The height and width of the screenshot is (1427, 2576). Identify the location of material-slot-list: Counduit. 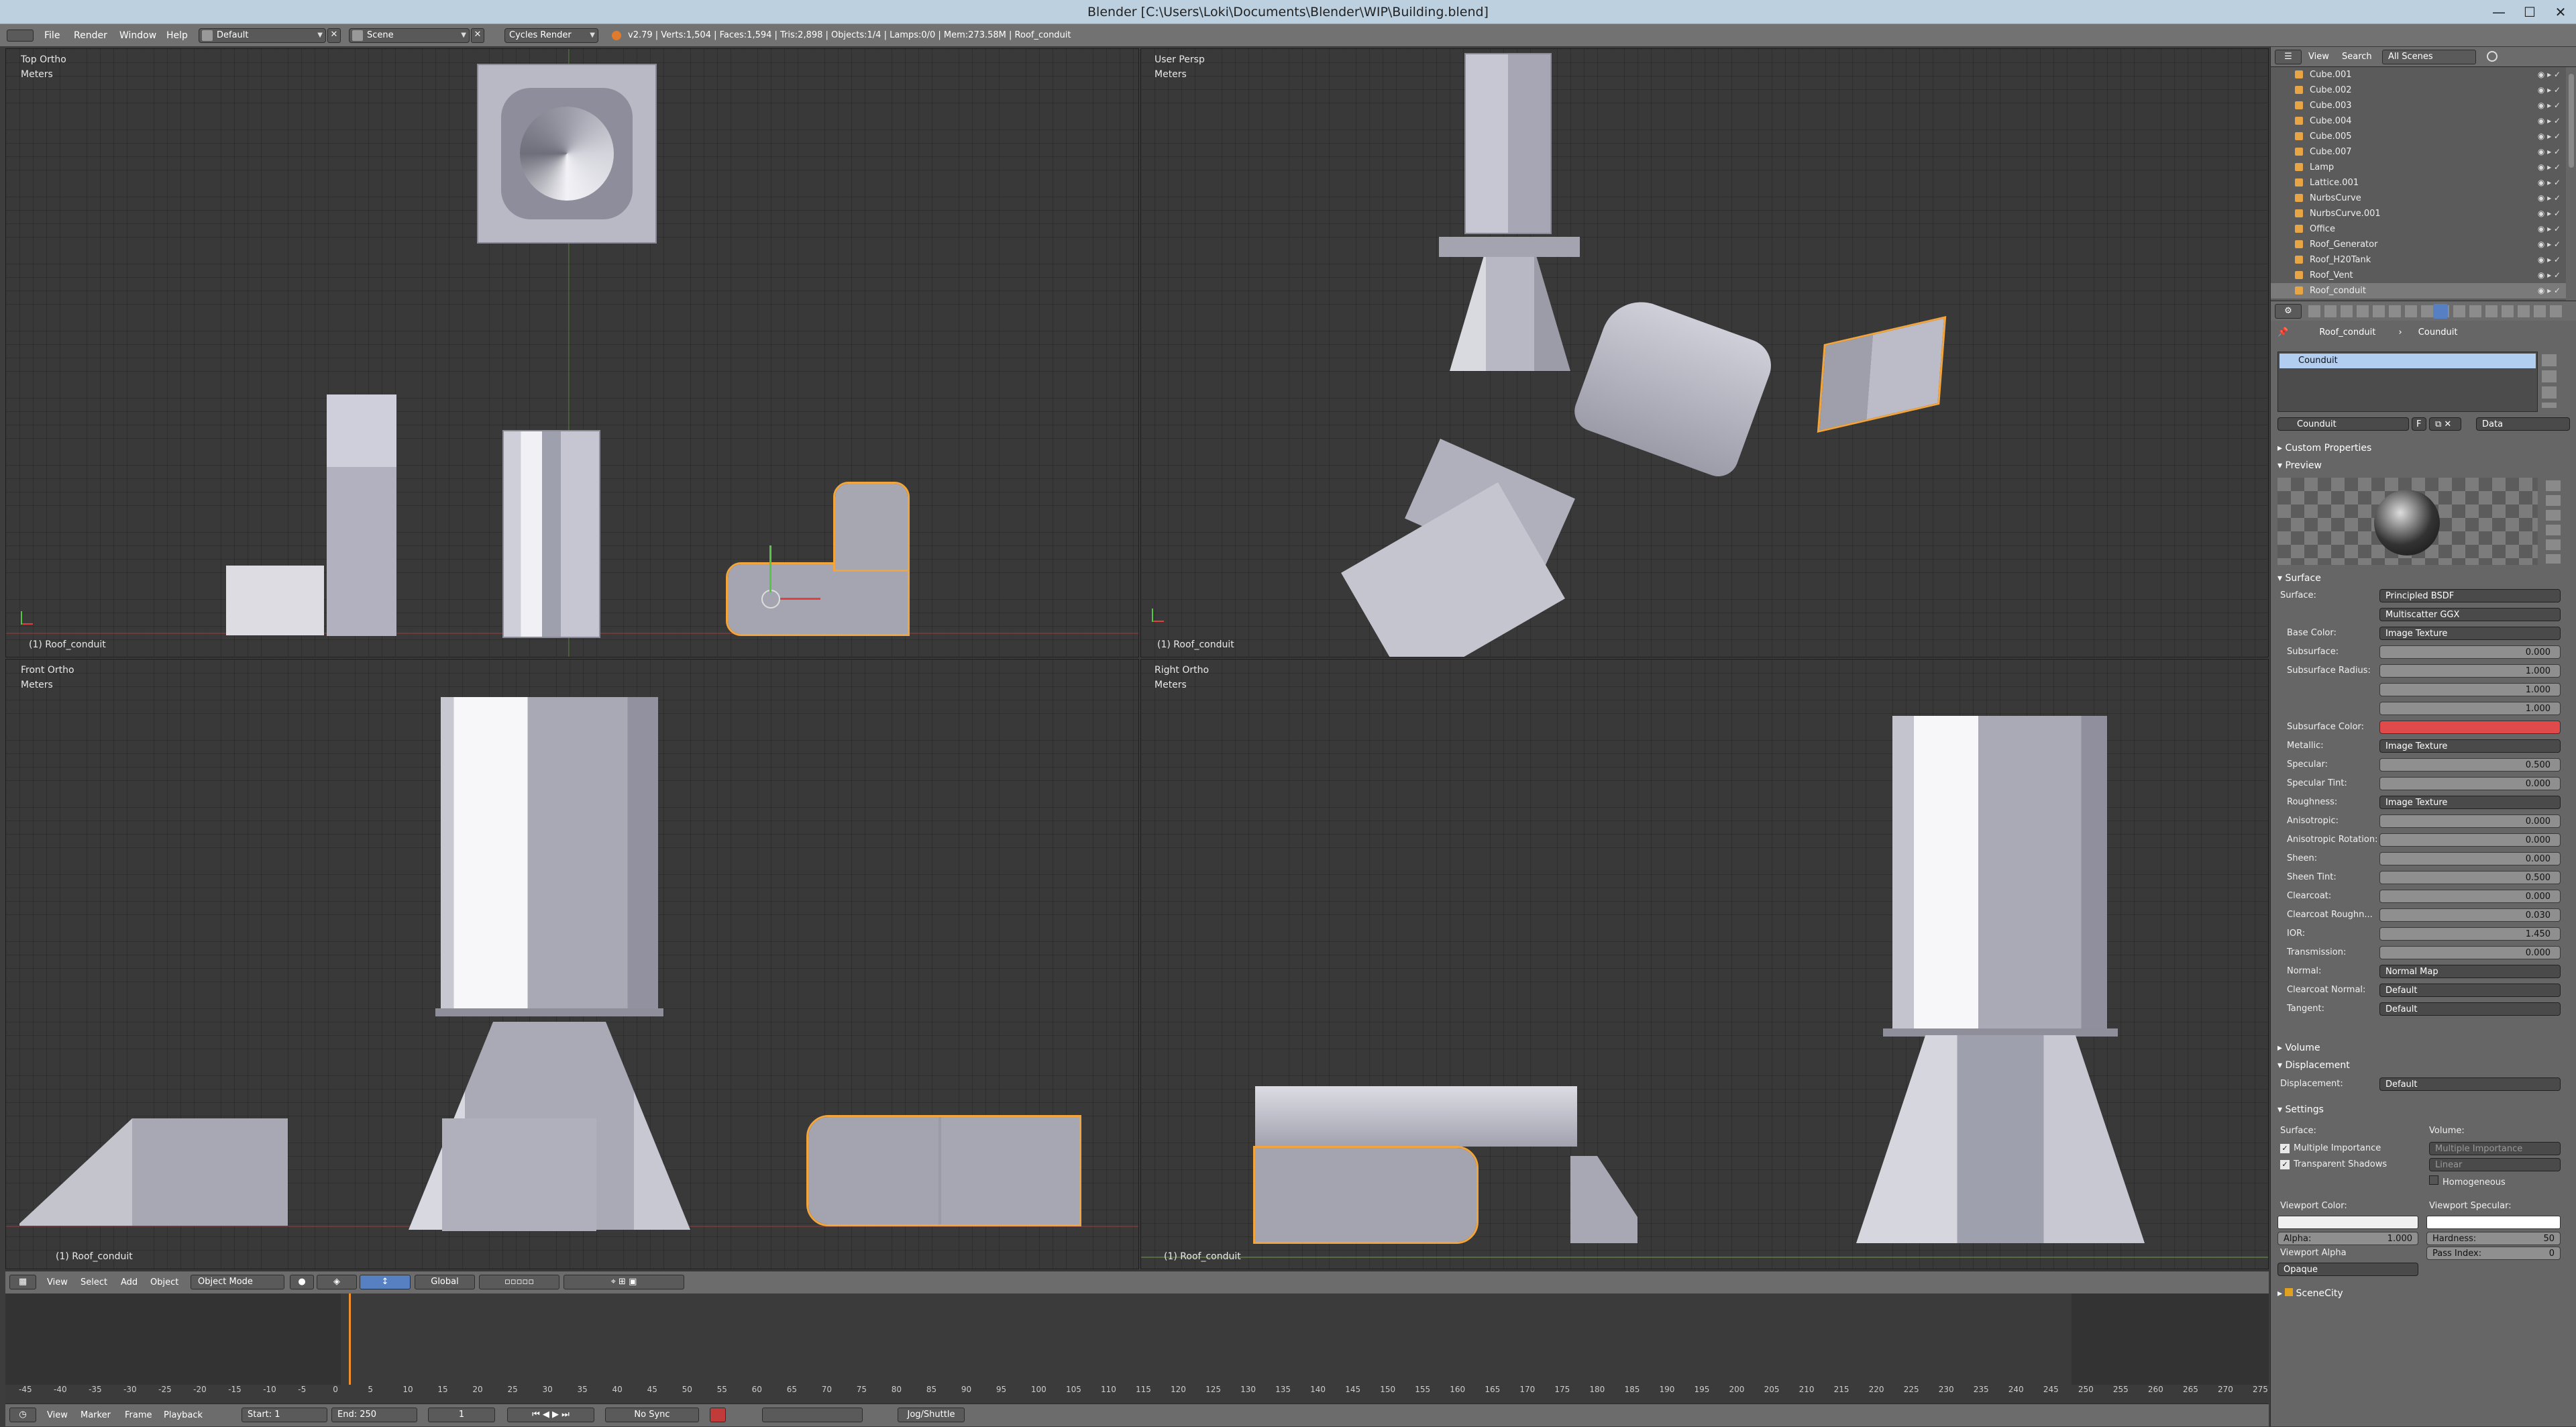
(2407, 382).